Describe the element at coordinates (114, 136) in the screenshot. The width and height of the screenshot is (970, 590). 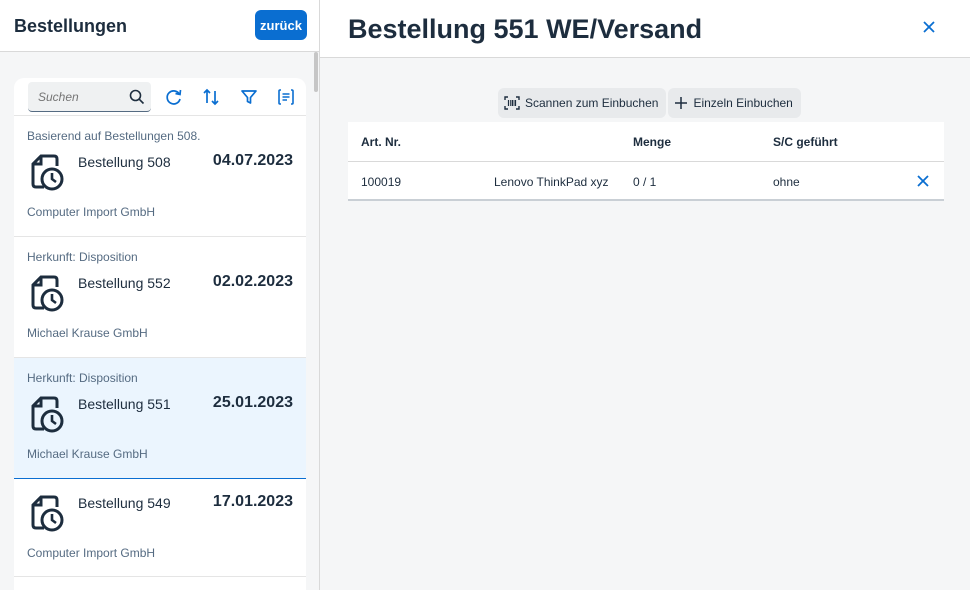
I see `item-origin: Basierend auf Bestellungen 508.` at that location.